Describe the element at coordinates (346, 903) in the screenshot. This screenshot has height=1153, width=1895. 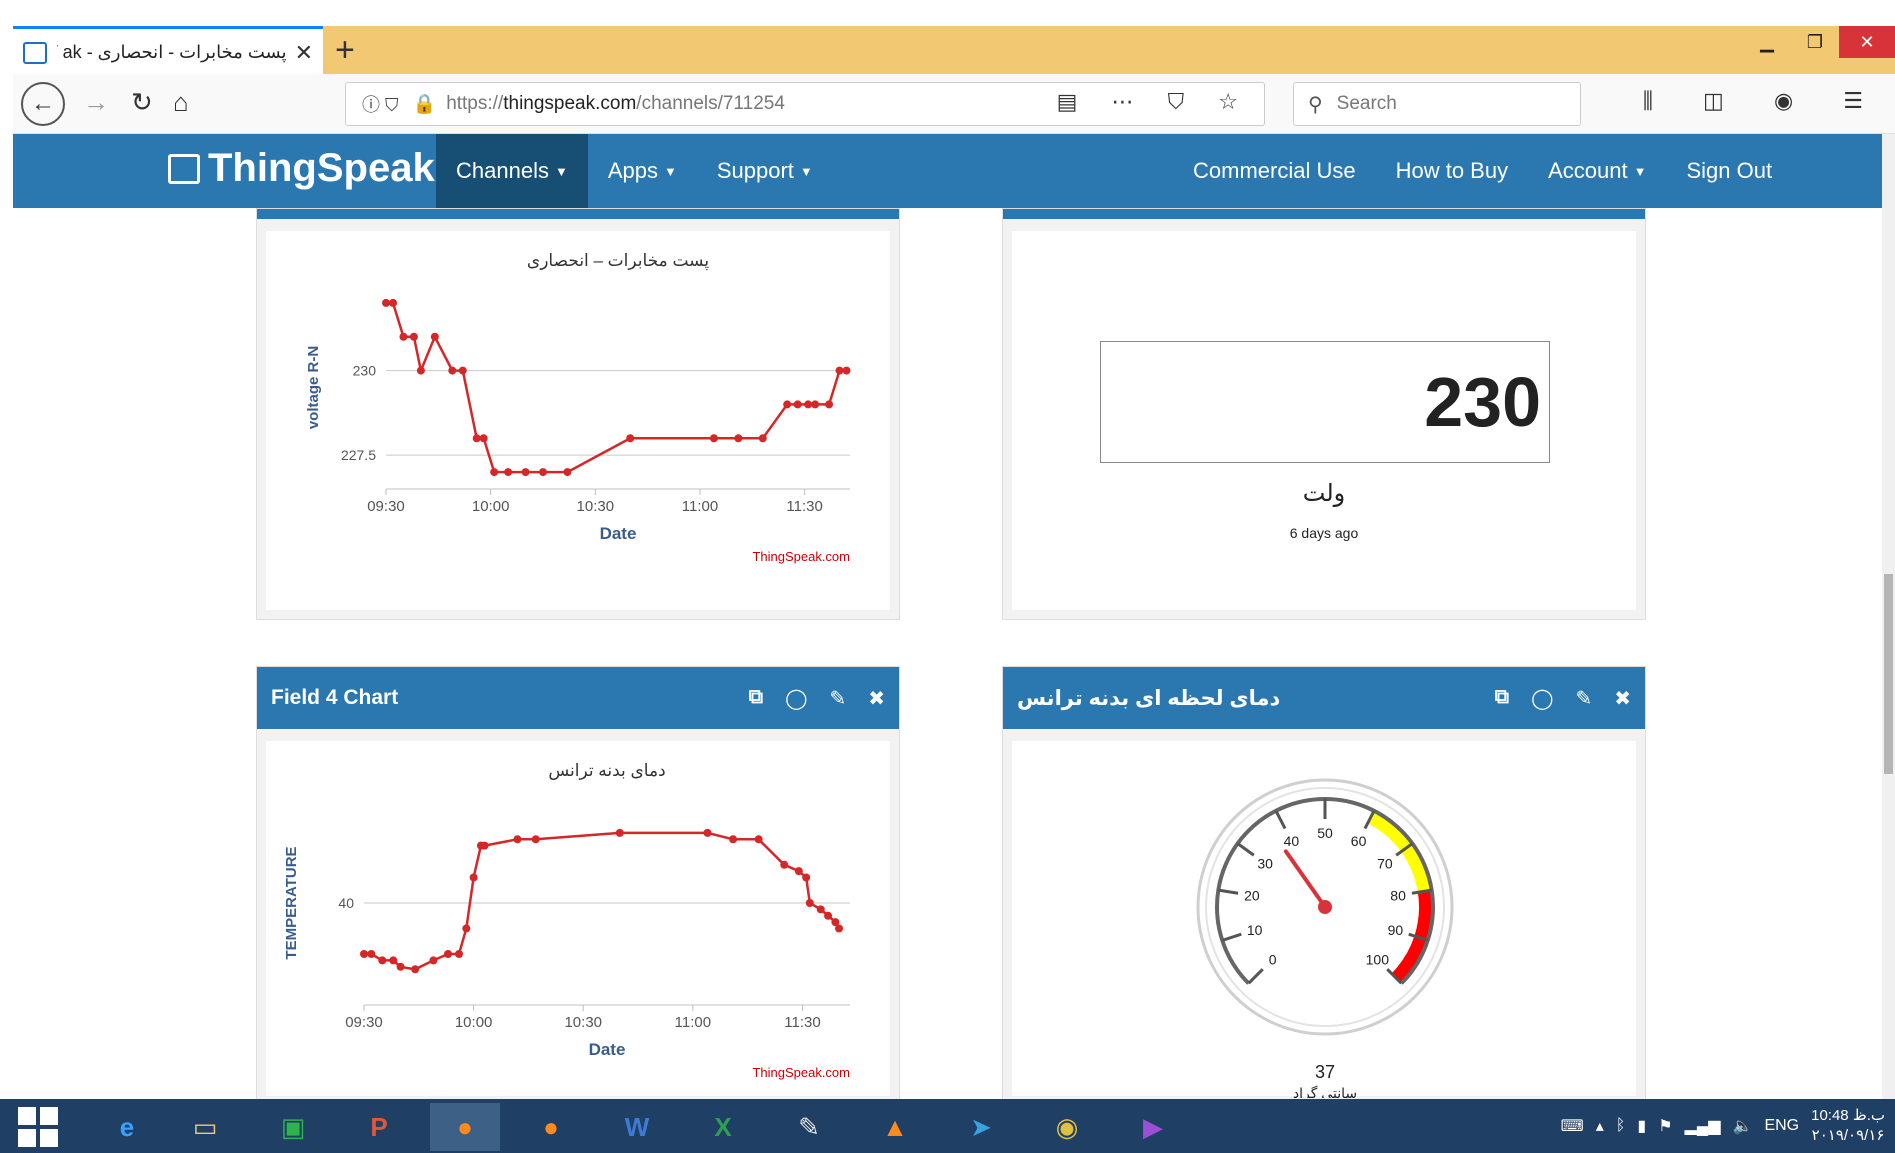
I see `y-tick-label: 40` at that location.